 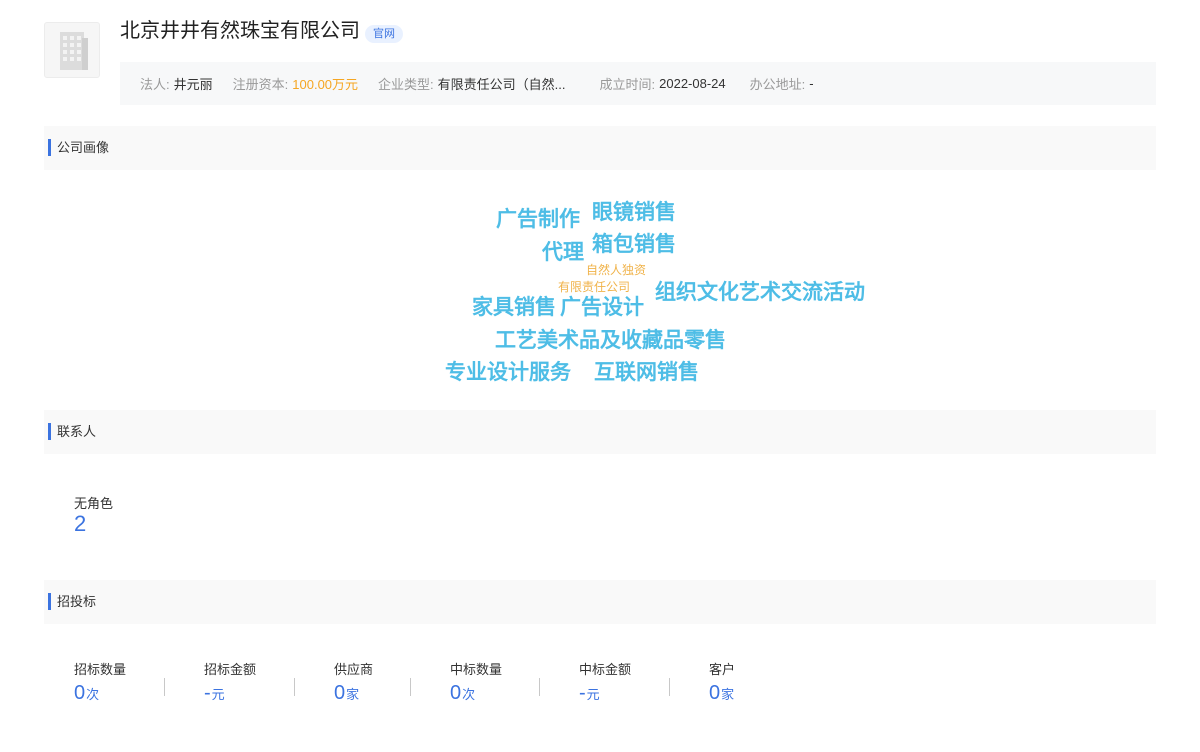 I want to click on word-cloud-term: 专业设计服务, so click(x=508, y=372).